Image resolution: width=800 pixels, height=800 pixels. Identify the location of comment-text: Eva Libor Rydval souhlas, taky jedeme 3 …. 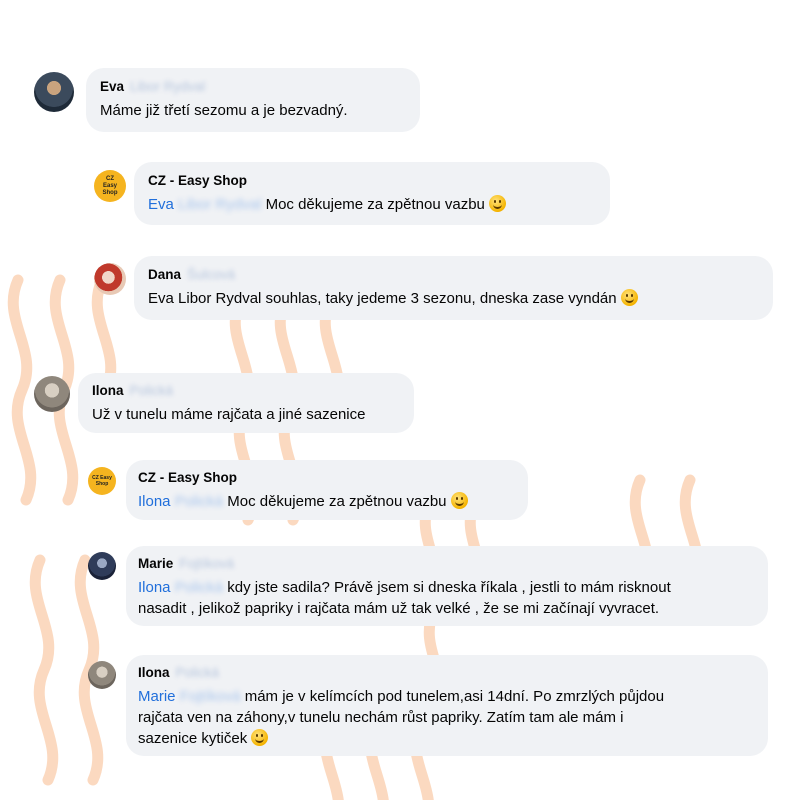
(382, 298).